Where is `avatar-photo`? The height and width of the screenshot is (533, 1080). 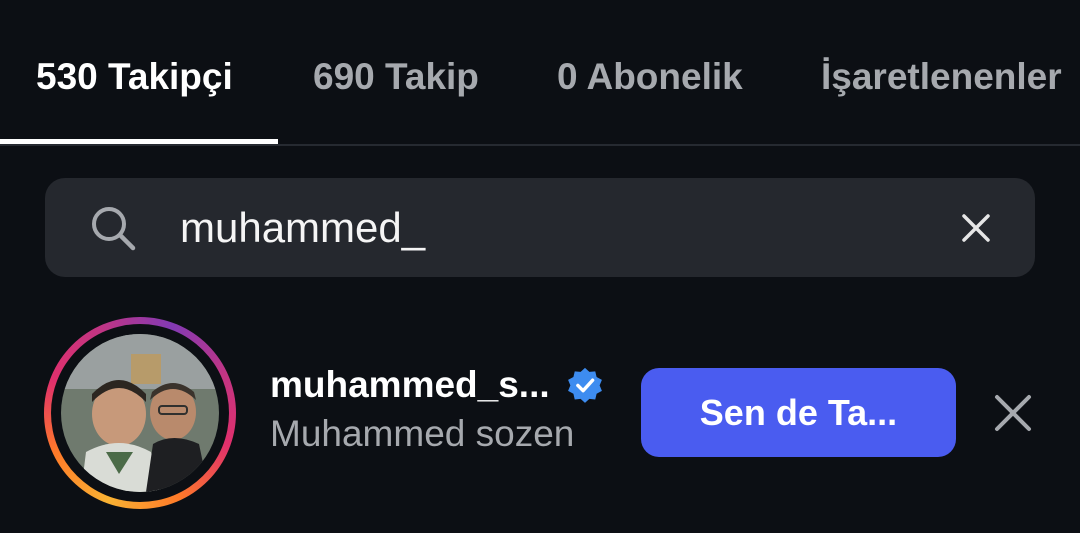 avatar-photo is located at coordinates (140, 413).